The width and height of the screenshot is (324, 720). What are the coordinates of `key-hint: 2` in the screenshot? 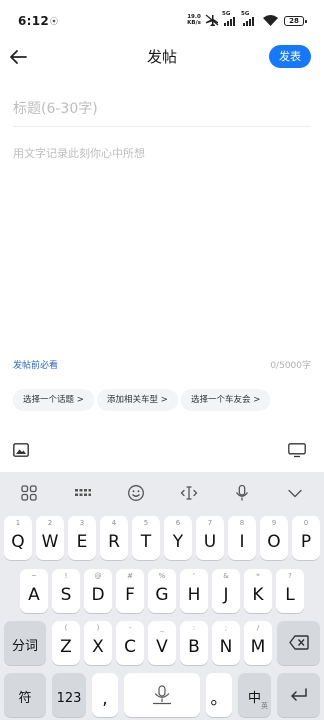 It's located at (50, 523).